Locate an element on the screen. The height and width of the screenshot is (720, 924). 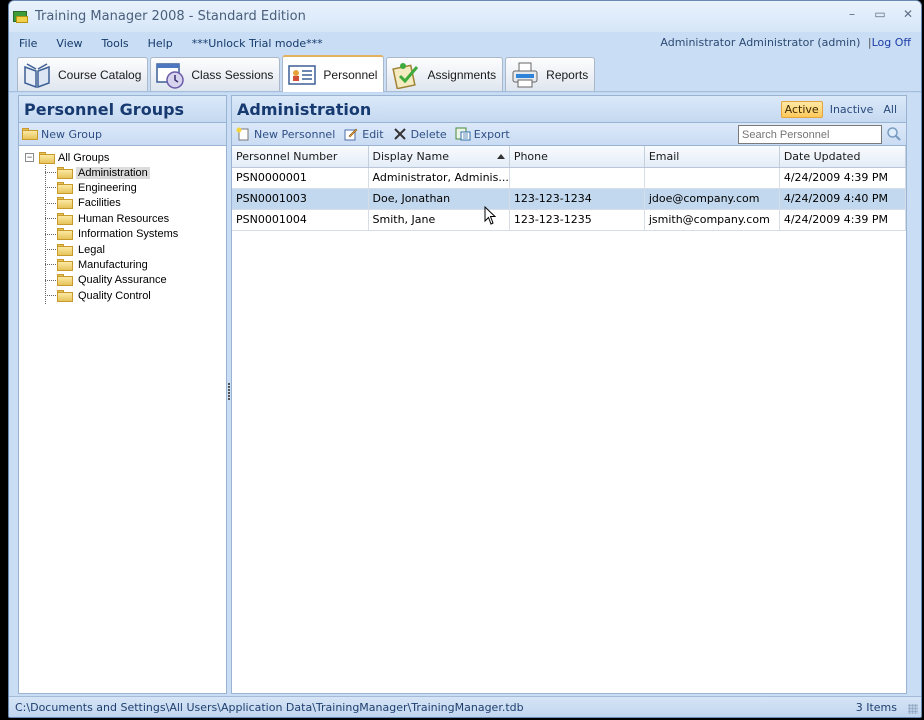
mouse-cursor-icon is located at coordinates (490, 215).